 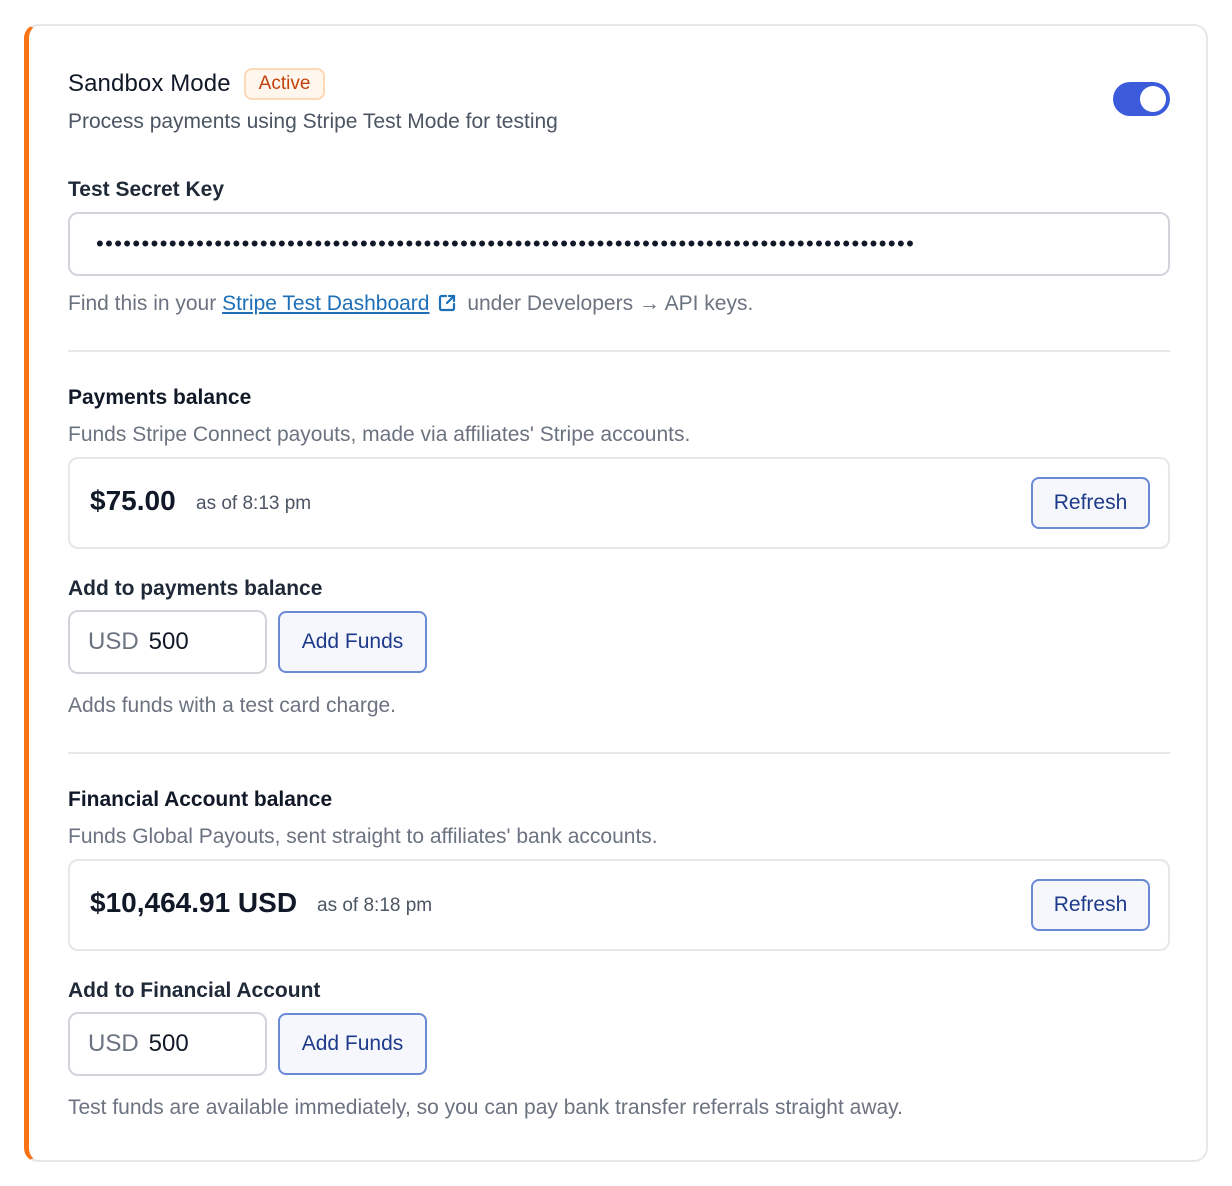 What do you see at coordinates (160, 397) in the screenshot?
I see `payments-balance-title: Payments balance` at bounding box center [160, 397].